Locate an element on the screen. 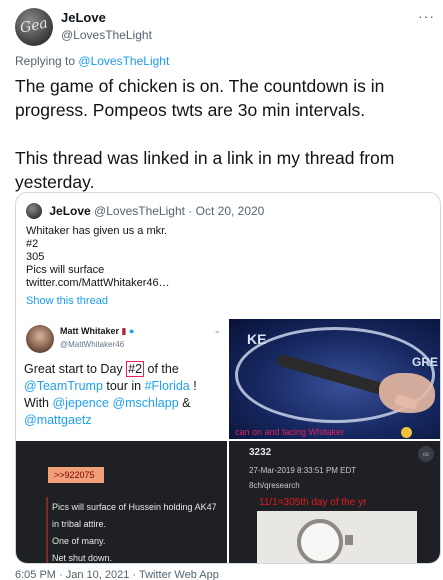 The height and width of the screenshot is (580, 443). watch-image is located at coordinates (337, 537).